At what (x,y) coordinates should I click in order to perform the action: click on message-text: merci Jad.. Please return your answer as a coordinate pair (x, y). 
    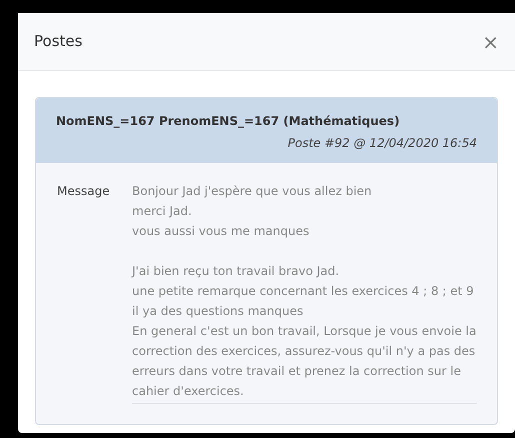
    Looking at the image, I should click on (162, 211).